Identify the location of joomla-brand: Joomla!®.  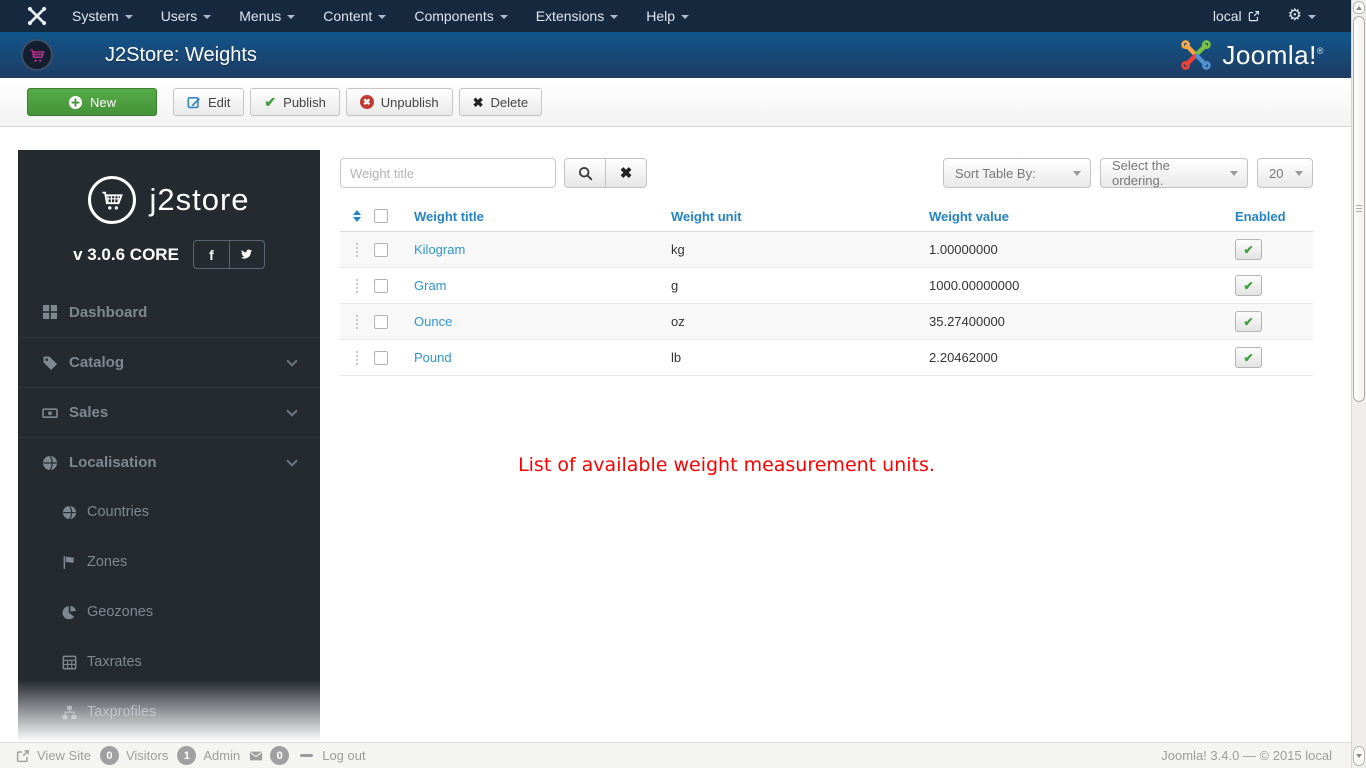
(1251, 55).